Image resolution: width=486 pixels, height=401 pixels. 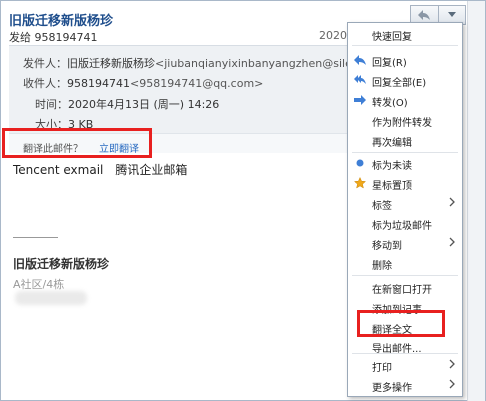 What do you see at coordinates (401, 323) in the screenshot?
I see `annotation-box-translate-full` at bounding box center [401, 323].